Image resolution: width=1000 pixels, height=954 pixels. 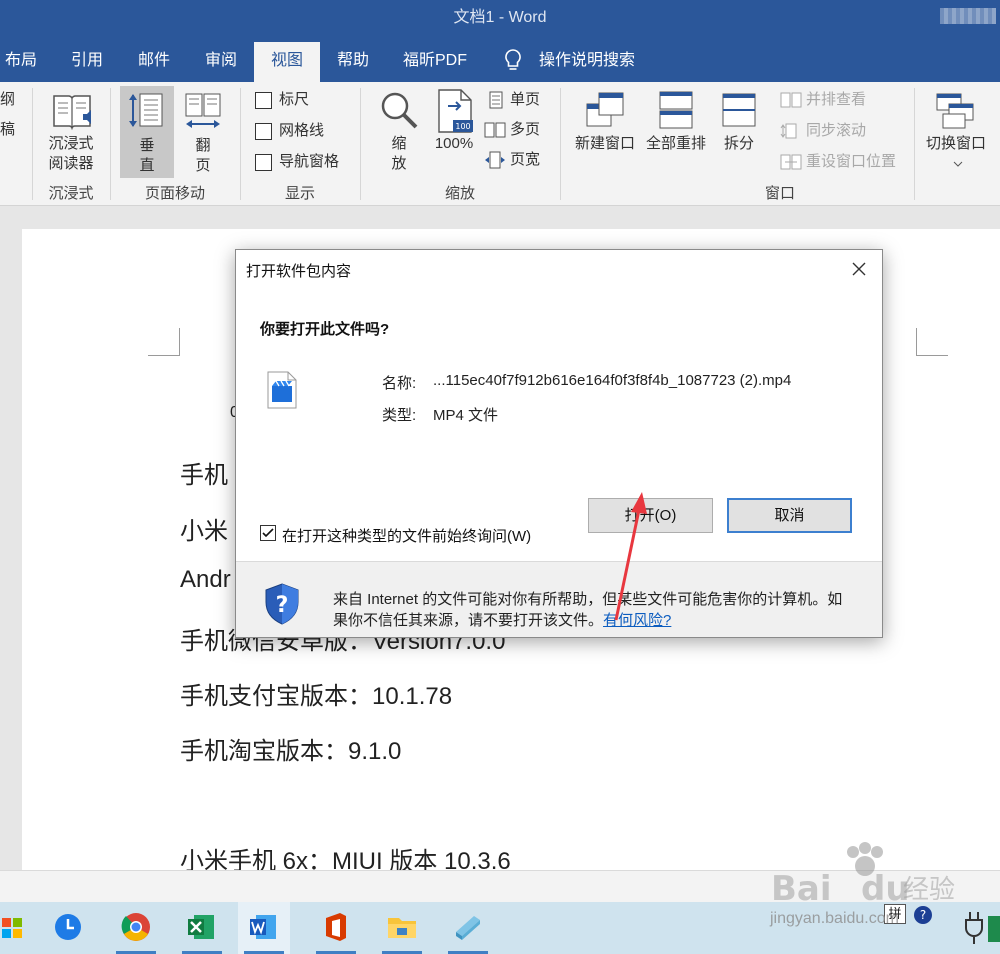 What do you see at coordinates (676, 110) in the screenshot?
I see `arrange-all-icon` at bounding box center [676, 110].